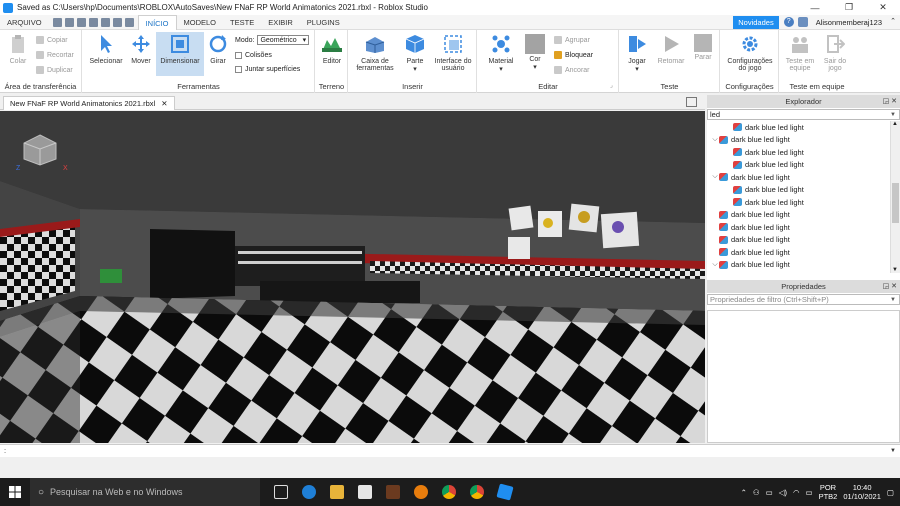 This screenshot has width=900, height=506. What do you see at coordinates (81, 22) in the screenshot?
I see `publish-icon` at bounding box center [81, 22].